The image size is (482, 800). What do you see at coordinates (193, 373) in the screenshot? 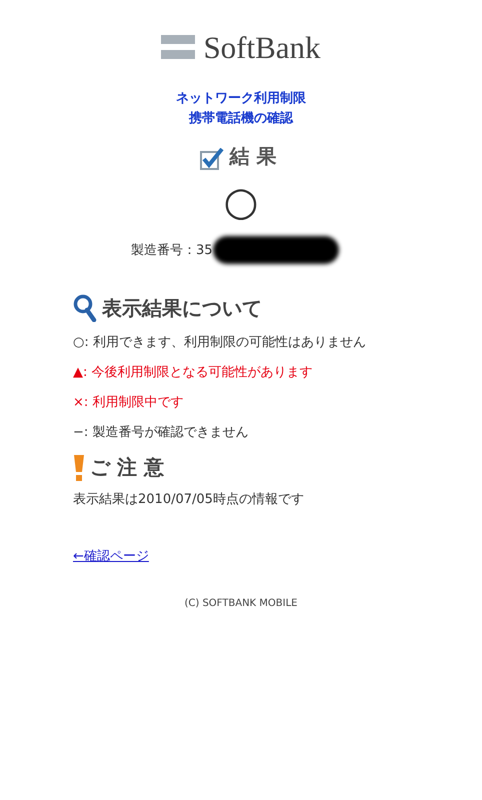
I see `legend-item: ▲: 今後利用制限となる可能性があります` at bounding box center [193, 373].